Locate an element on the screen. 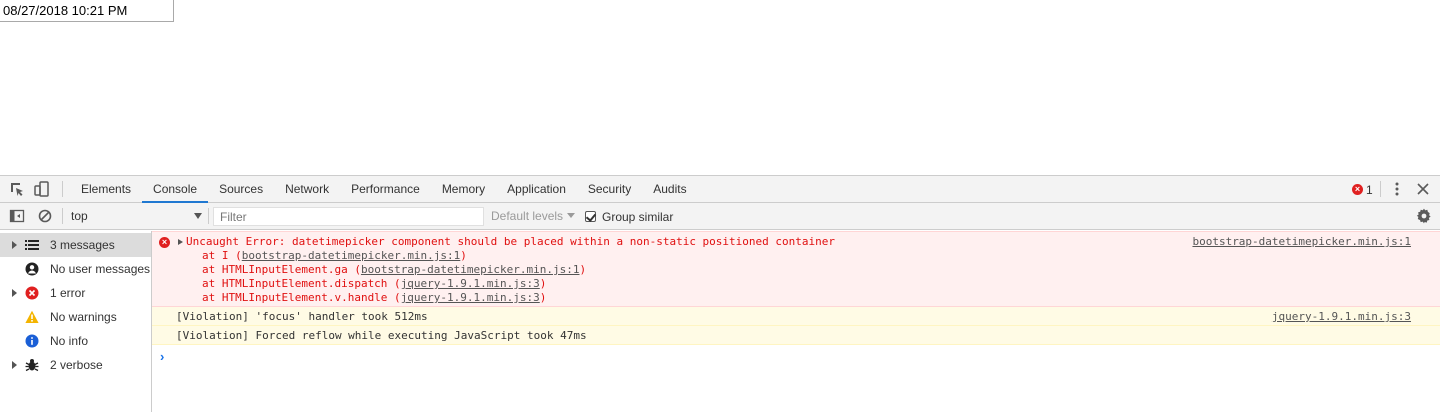  sidebar-item-label: 2 verbose is located at coordinates (76, 365).